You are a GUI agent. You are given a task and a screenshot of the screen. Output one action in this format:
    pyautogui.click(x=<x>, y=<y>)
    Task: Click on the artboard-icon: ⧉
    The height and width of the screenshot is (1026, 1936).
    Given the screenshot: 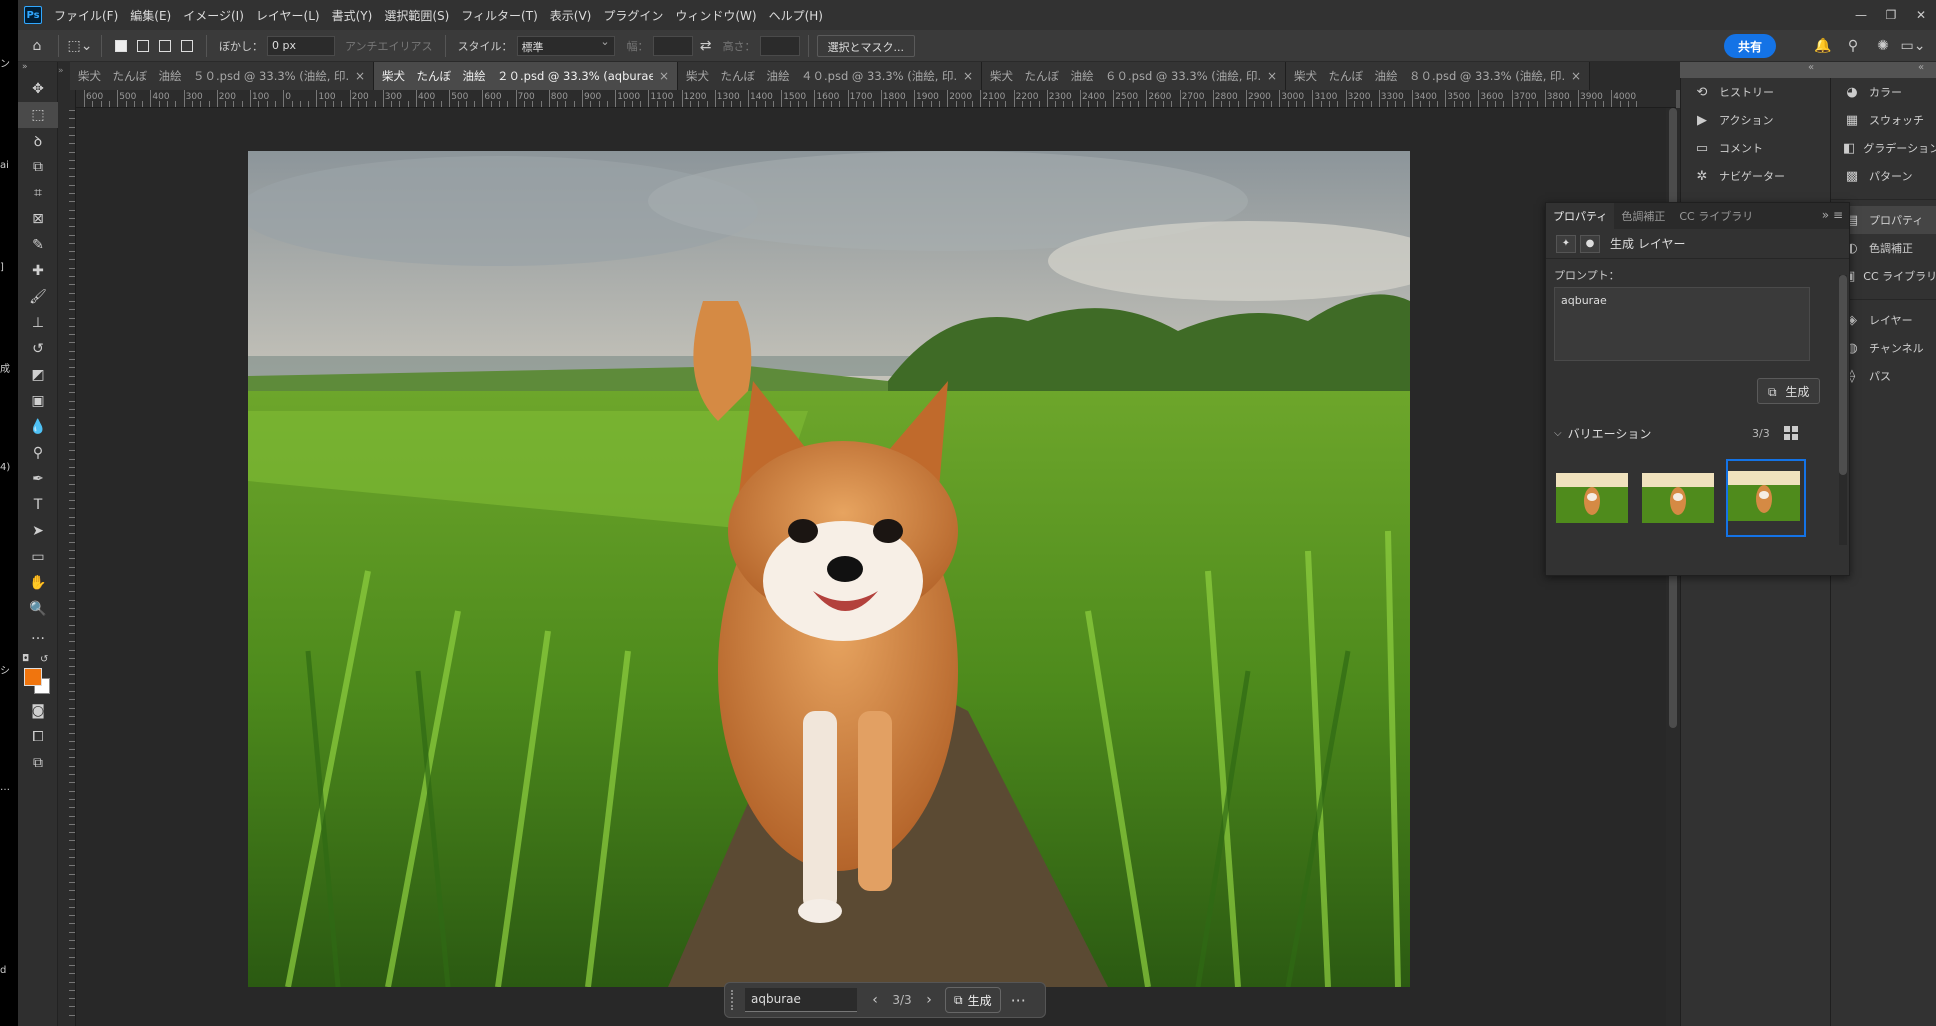 What is the action you would take?
    pyautogui.click(x=38, y=763)
    